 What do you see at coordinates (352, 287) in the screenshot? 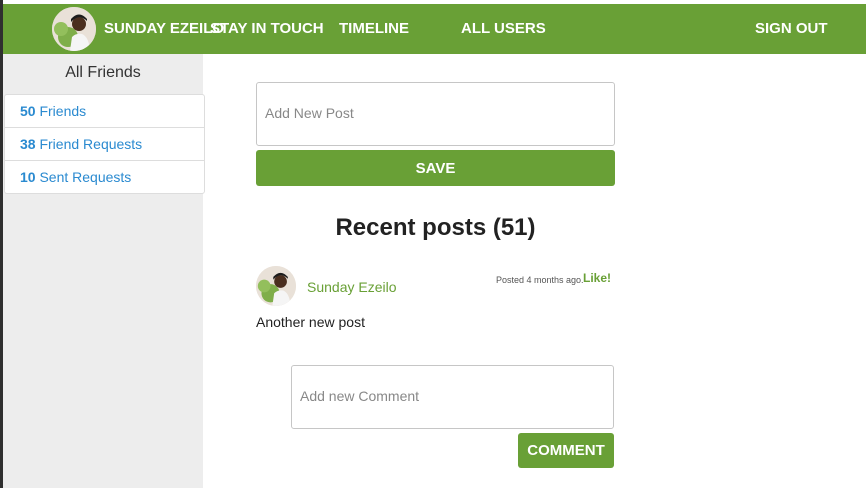
I see `post-author-link: Sunday Ezeilo` at bounding box center [352, 287].